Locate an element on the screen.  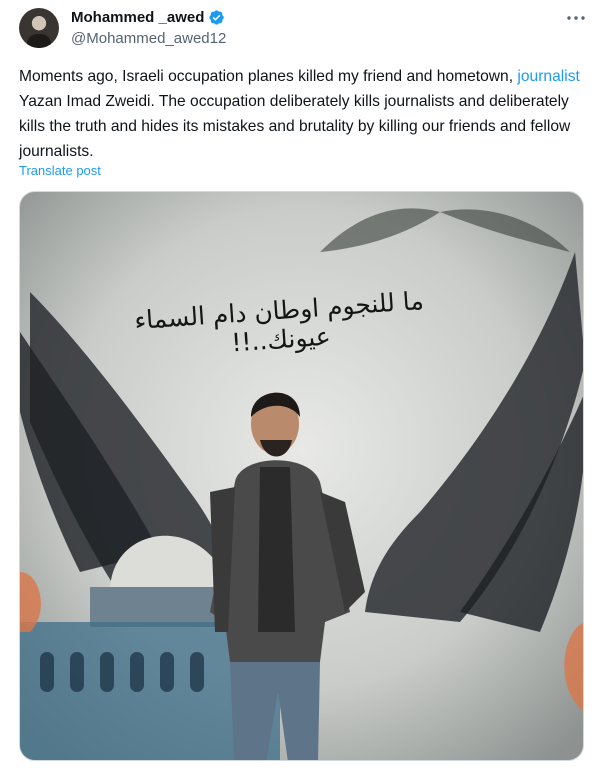
more-options-icon is located at coordinates (576, 18).